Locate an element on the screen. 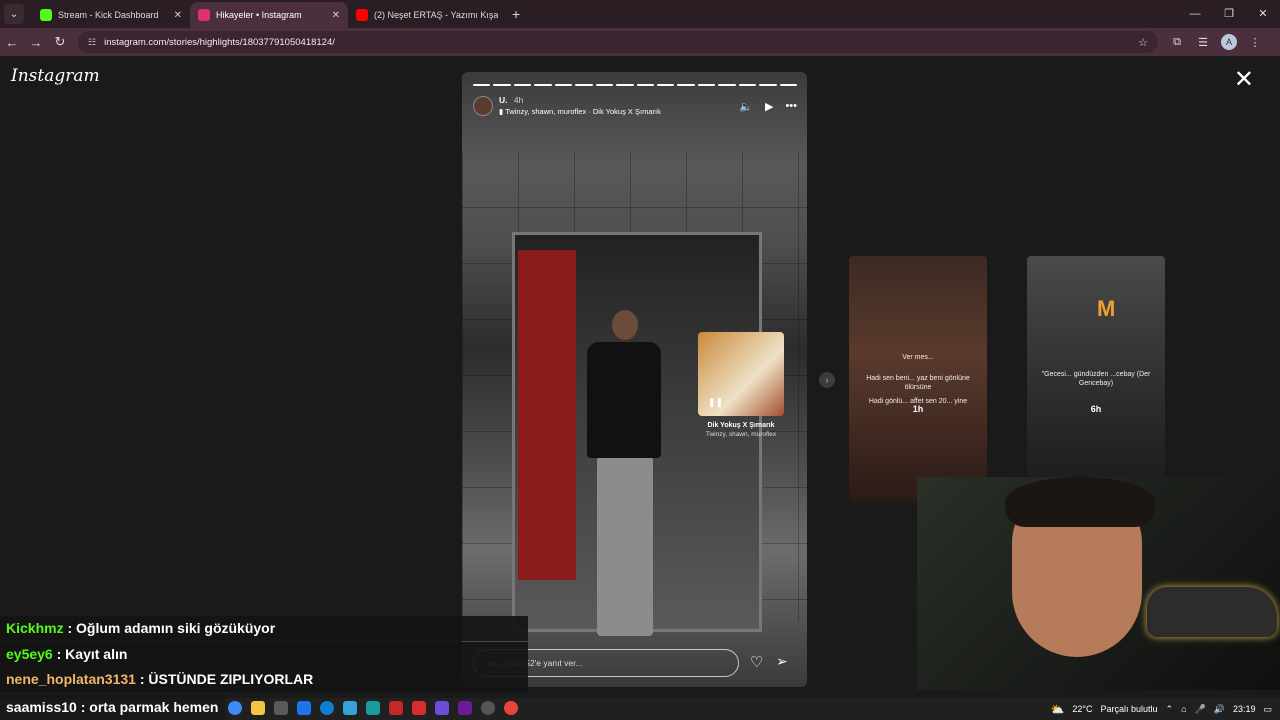 Image resolution: width=1280 pixels, height=720 pixels. chat-username: ey5ey6 is located at coordinates (29, 654).